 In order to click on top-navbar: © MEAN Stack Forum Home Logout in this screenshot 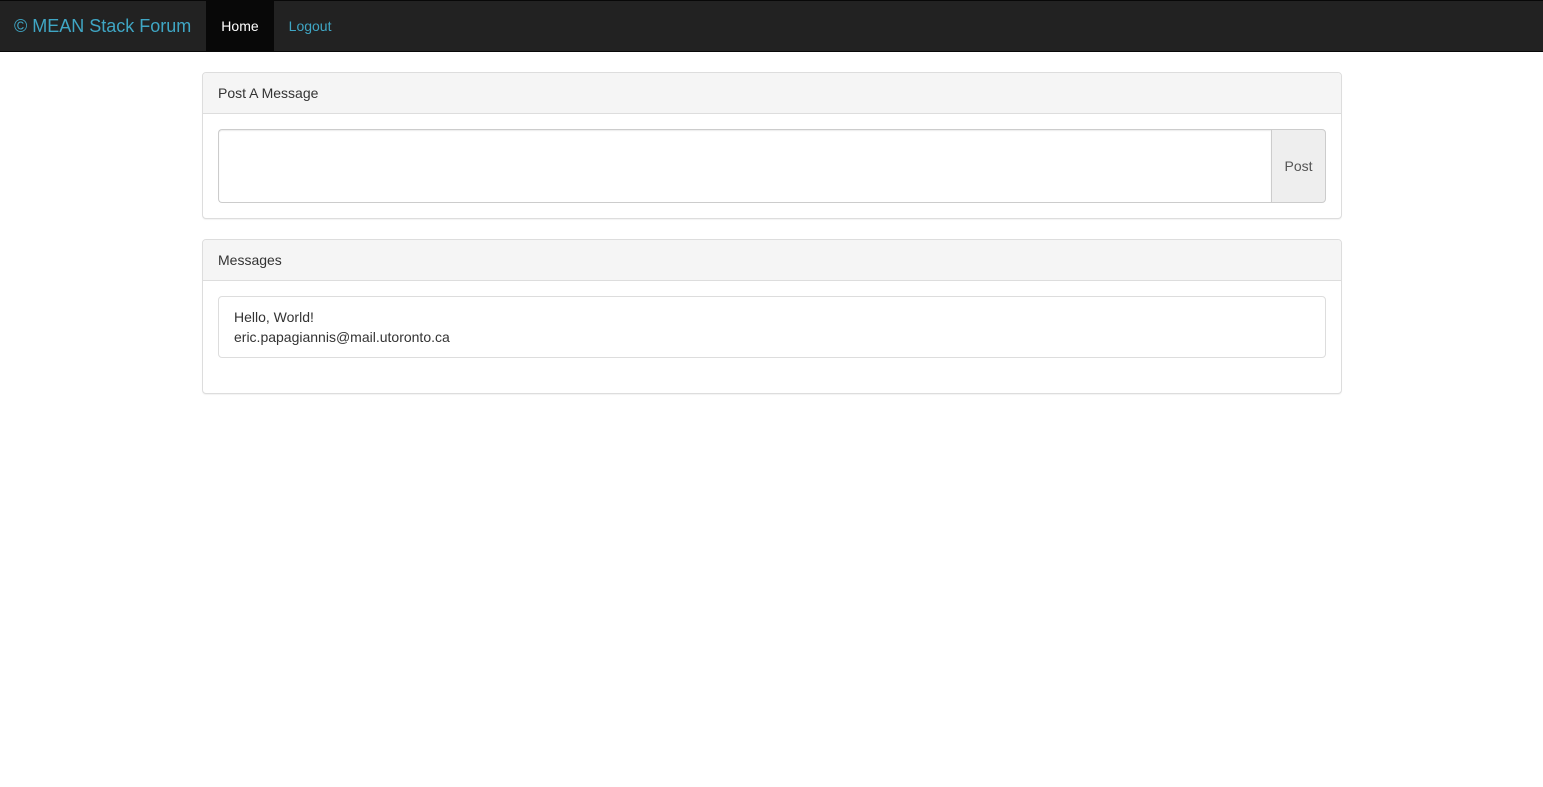, I will do `click(771, 26)`.